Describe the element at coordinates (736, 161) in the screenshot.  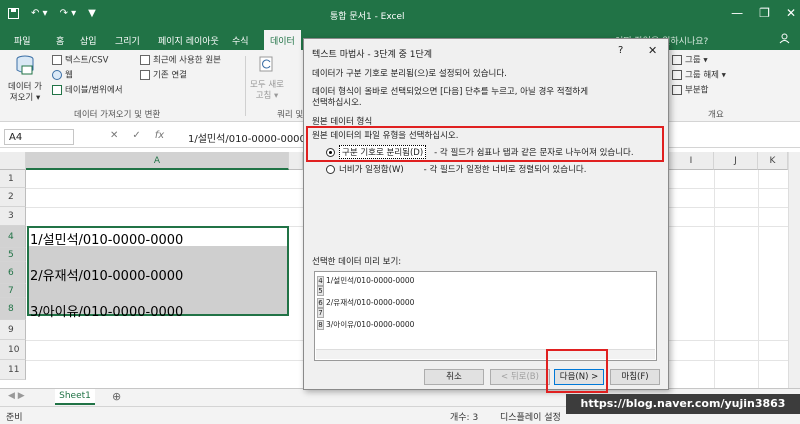
I see `column-header-j: J` at that location.